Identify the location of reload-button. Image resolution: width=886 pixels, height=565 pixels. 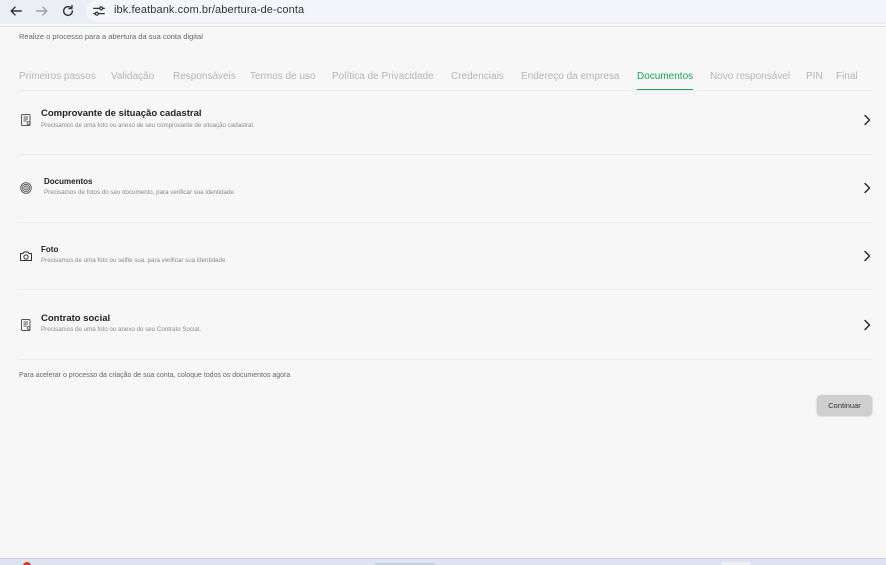
(68, 11).